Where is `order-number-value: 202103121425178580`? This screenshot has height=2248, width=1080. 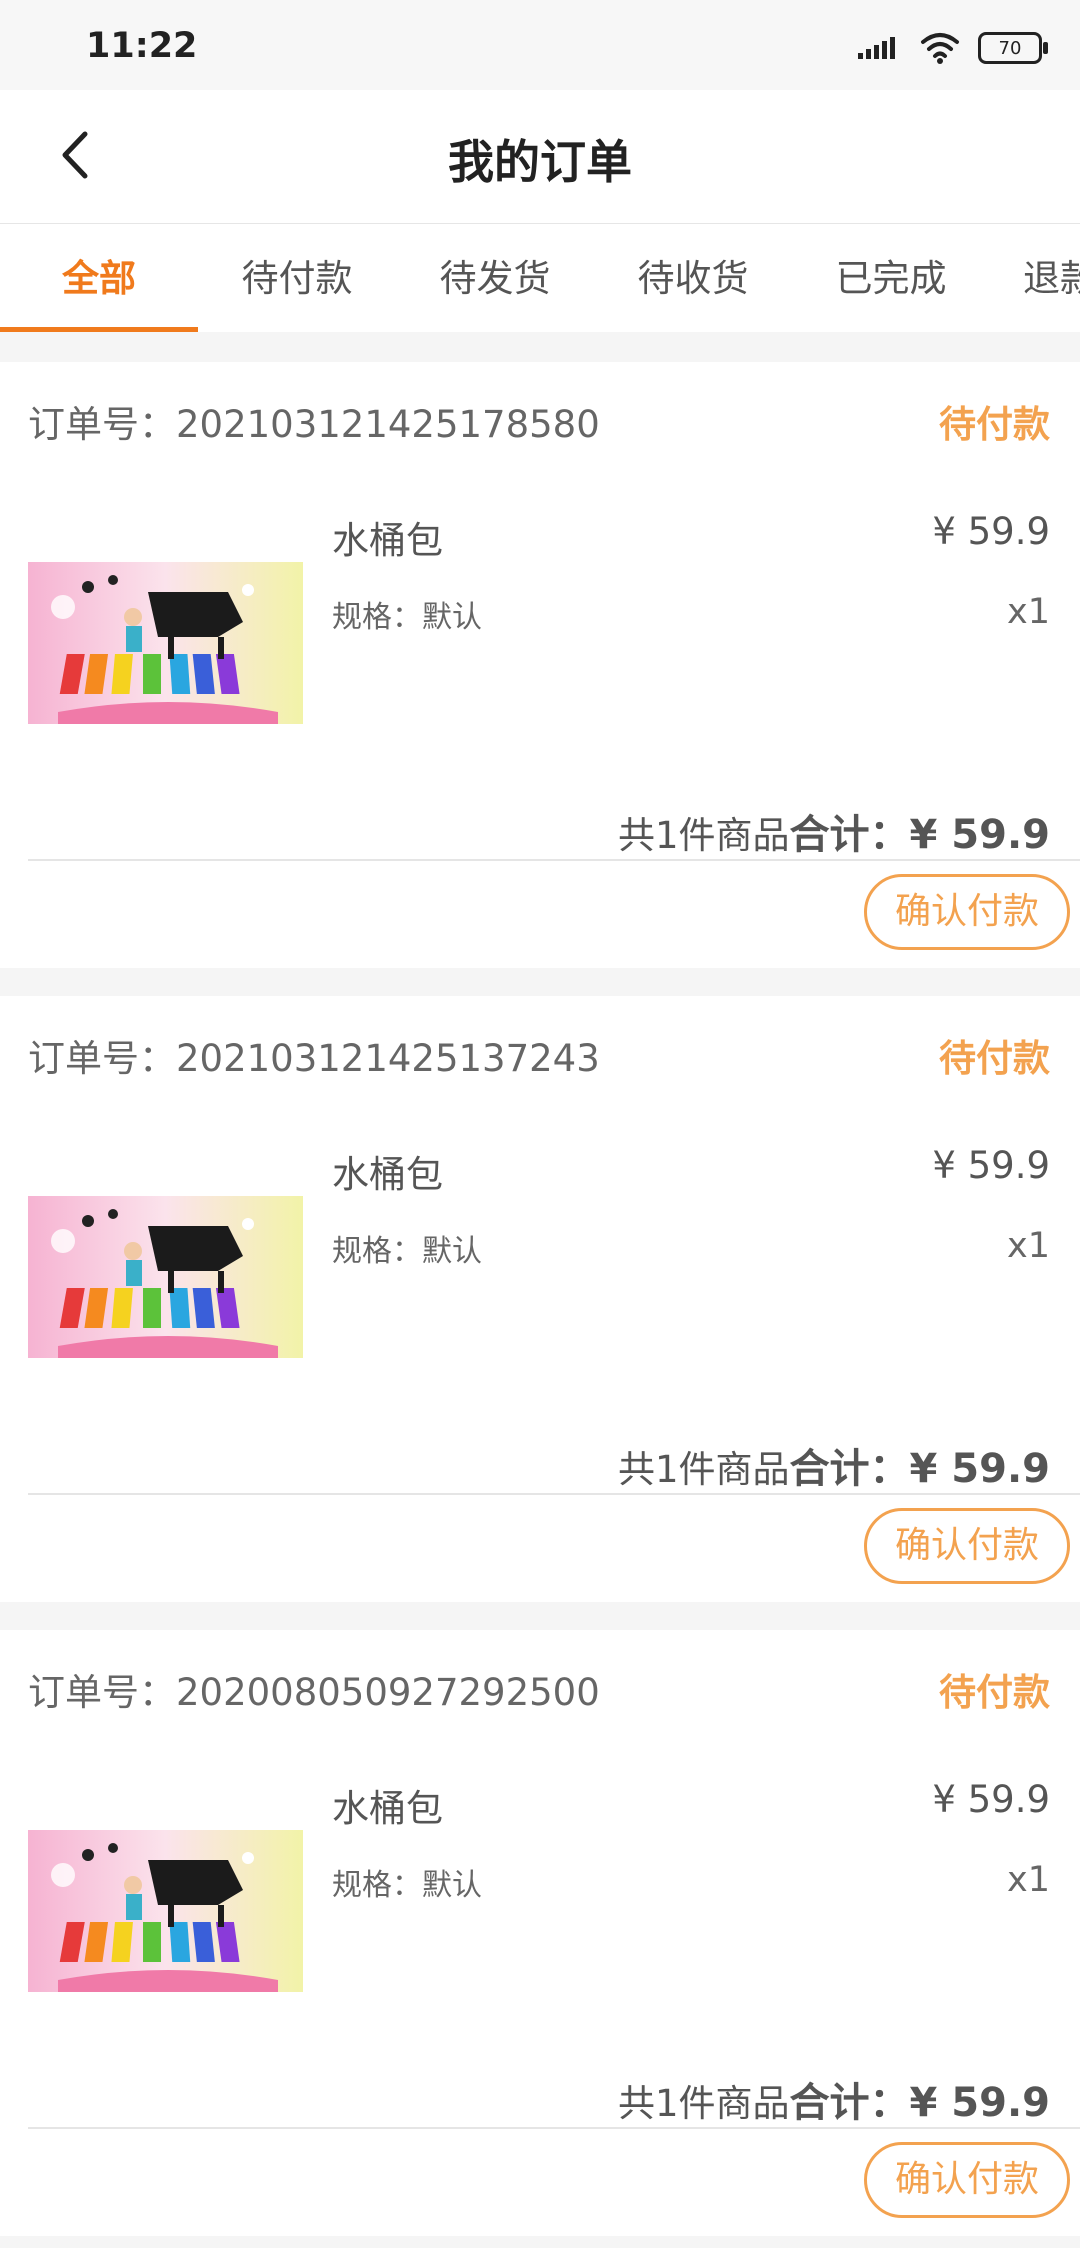 order-number-value: 202103121425178580 is located at coordinates (388, 424).